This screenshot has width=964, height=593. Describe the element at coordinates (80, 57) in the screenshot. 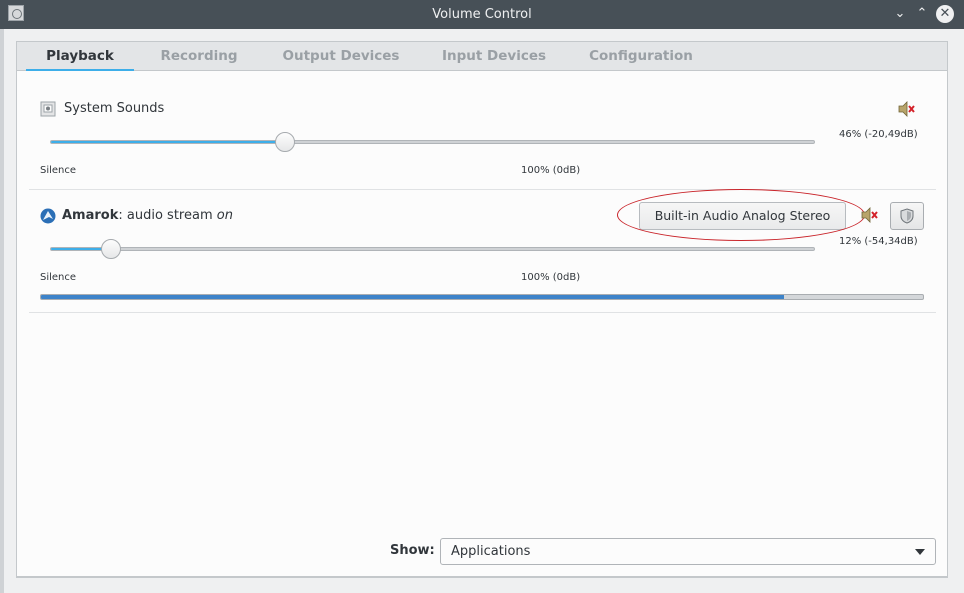

I see `tab-playback: Playback` at that location.